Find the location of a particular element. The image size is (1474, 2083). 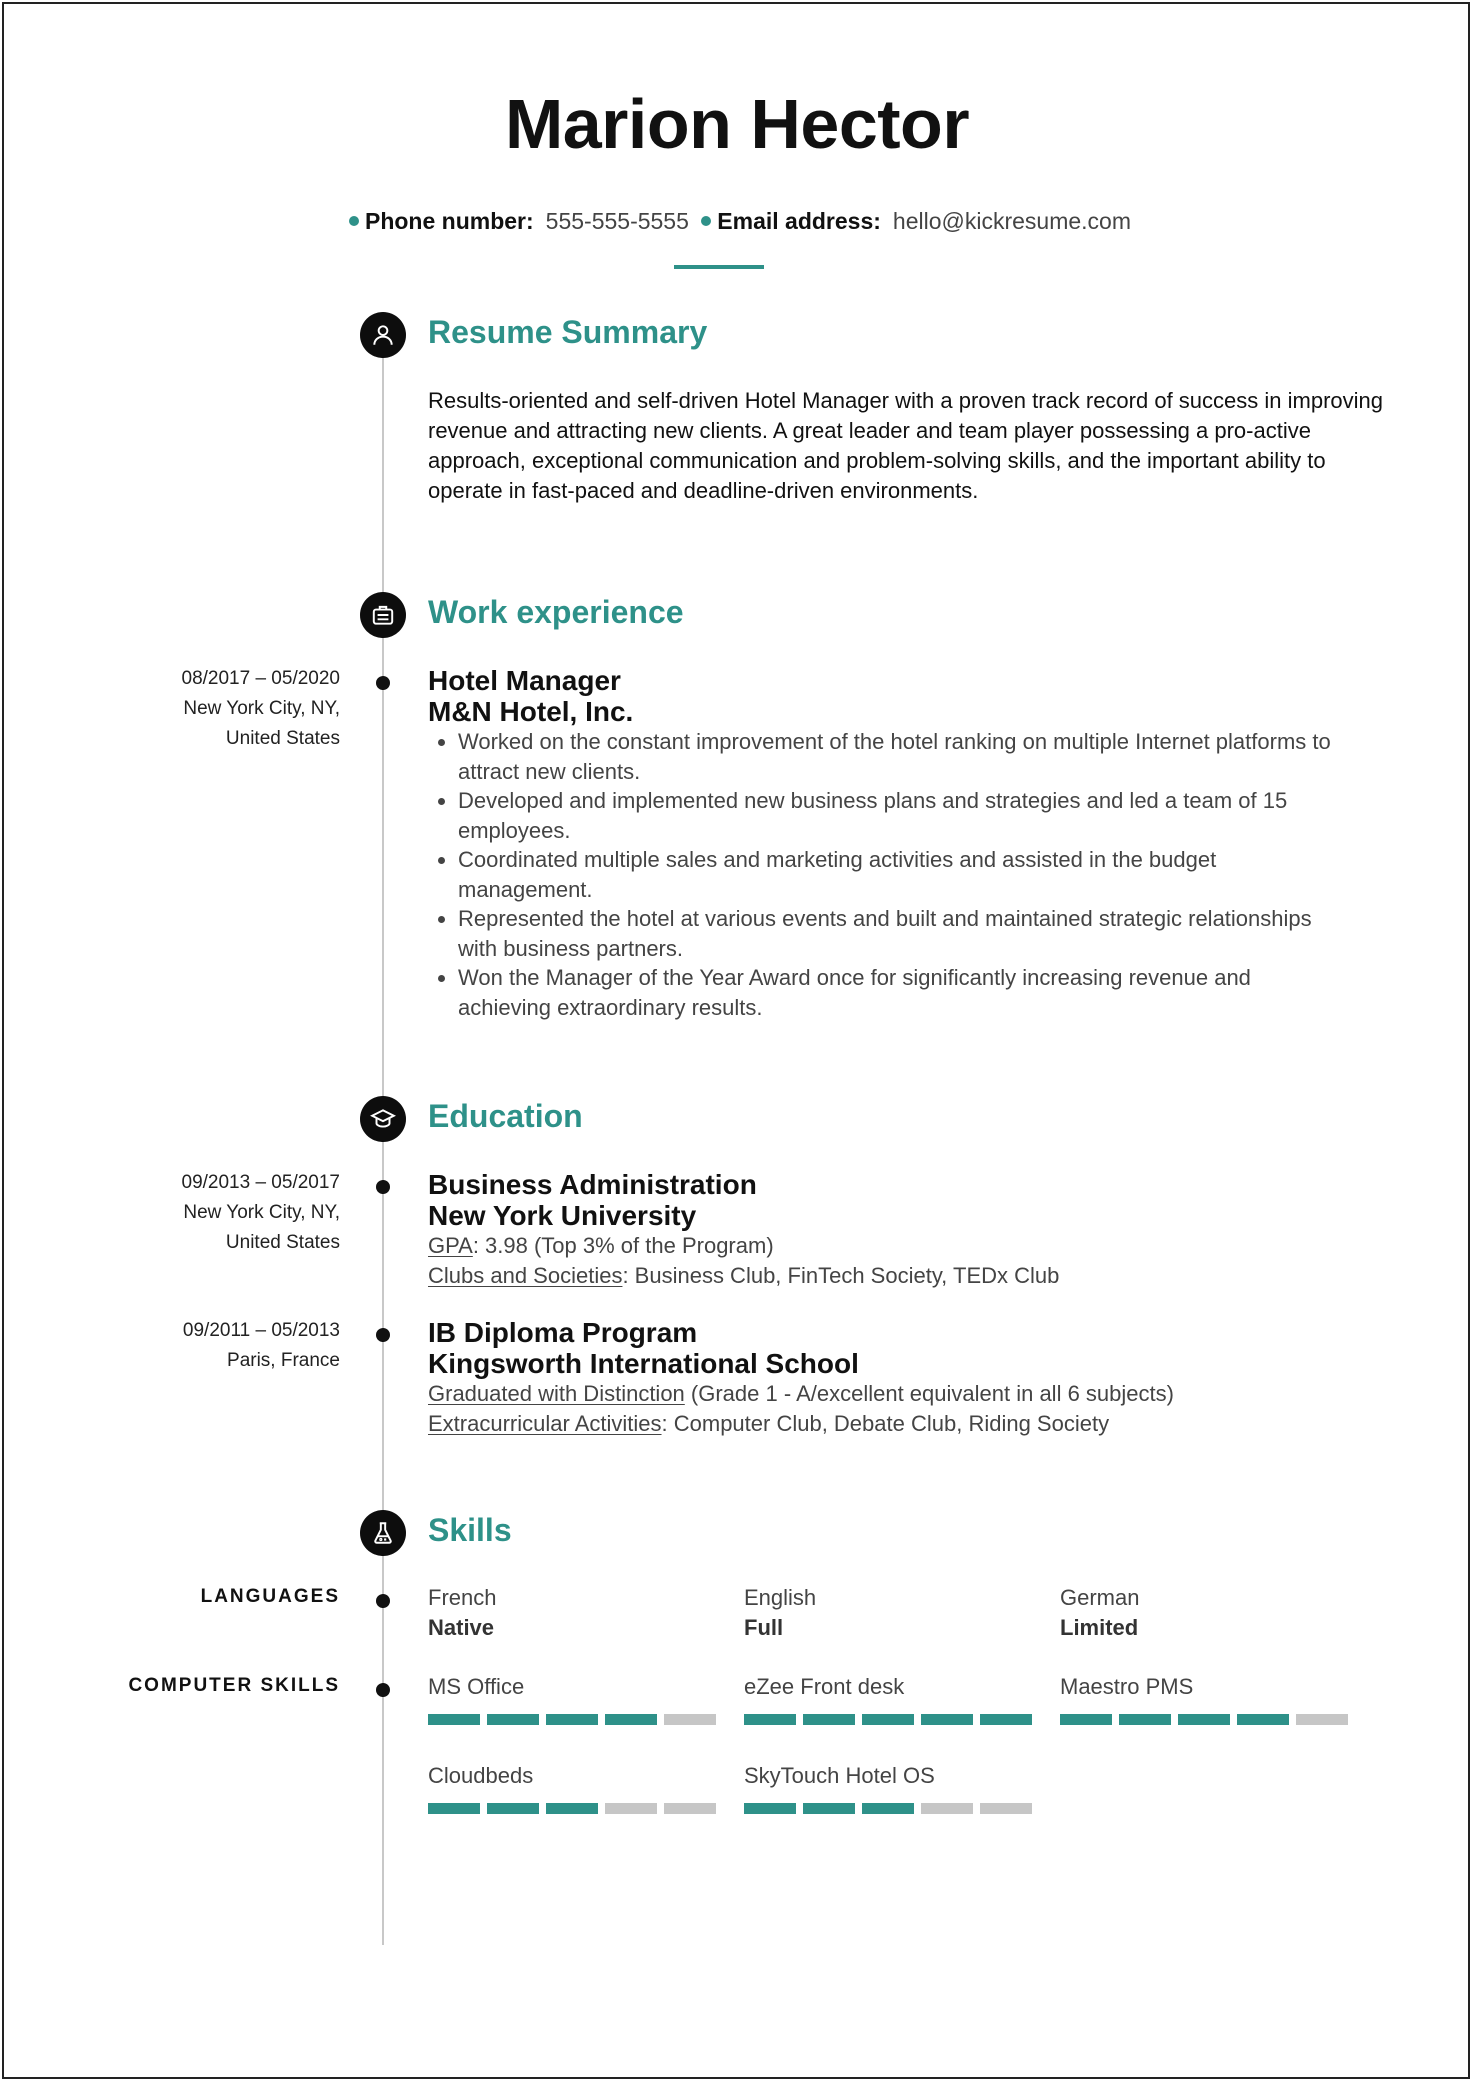

graduation-cap-icon is located at coordinates (383, 1119).